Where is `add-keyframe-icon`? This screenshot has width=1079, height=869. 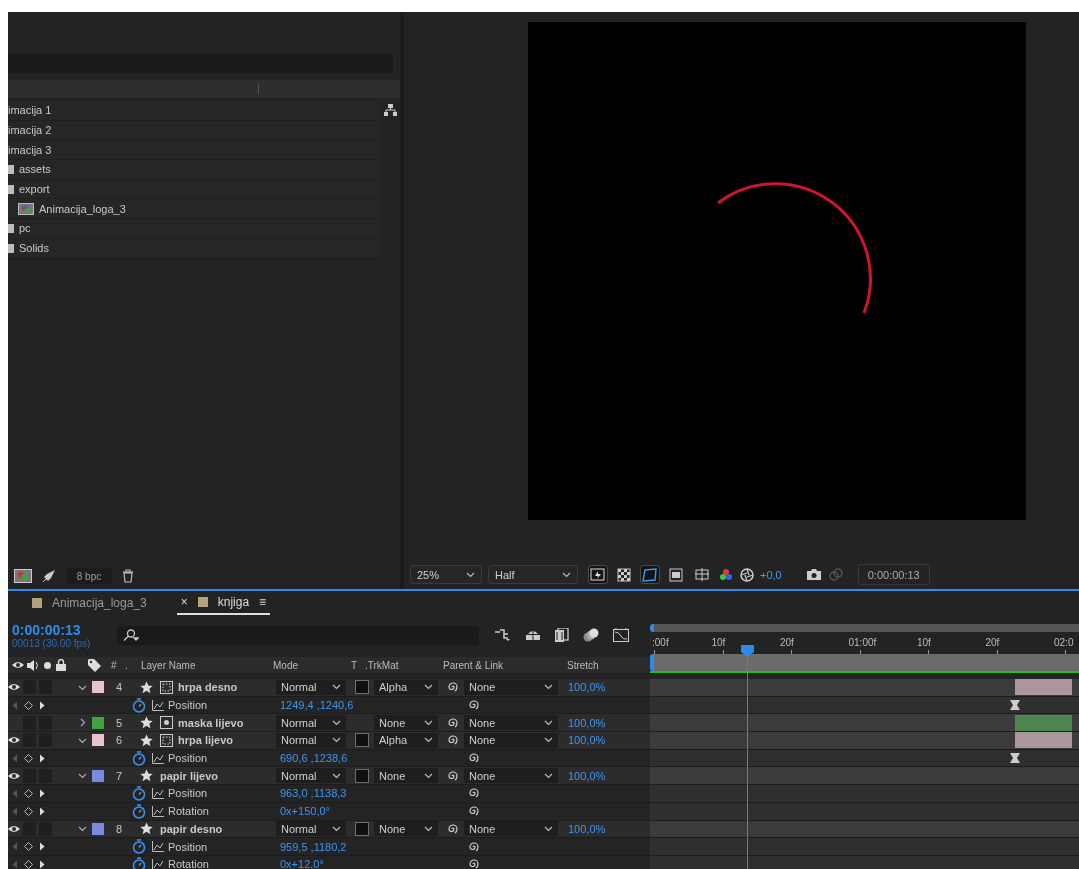
add-keyframe-icon is located at coordinates (28, 758).